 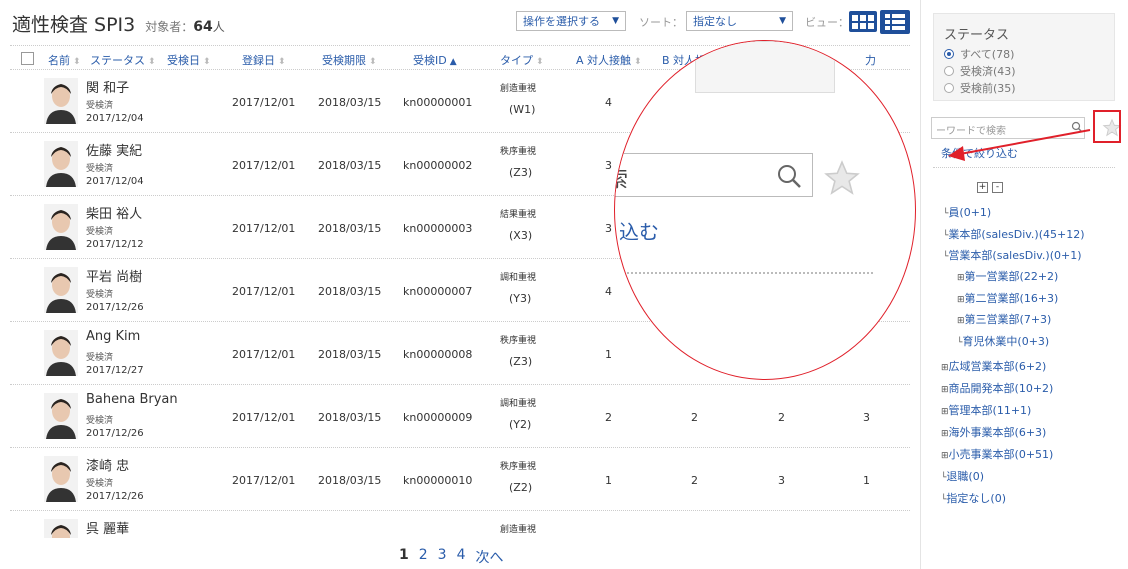 I want to click on tree-node: └営業本部(salesDiv.)(0+1), so click(x=1012, y=255).